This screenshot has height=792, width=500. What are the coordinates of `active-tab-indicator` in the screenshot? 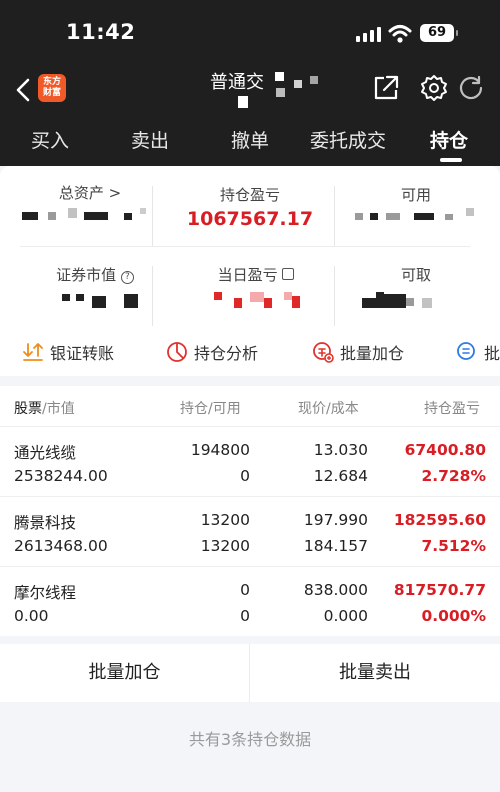 It's located at (451, 160).